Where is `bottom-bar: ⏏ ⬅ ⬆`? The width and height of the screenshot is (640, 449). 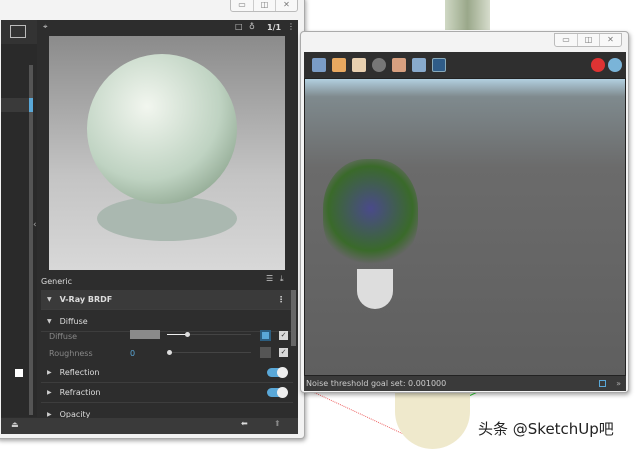 bottom-bar: ⏏ ⬅ ⬆ is located at coordinates (149, 426).